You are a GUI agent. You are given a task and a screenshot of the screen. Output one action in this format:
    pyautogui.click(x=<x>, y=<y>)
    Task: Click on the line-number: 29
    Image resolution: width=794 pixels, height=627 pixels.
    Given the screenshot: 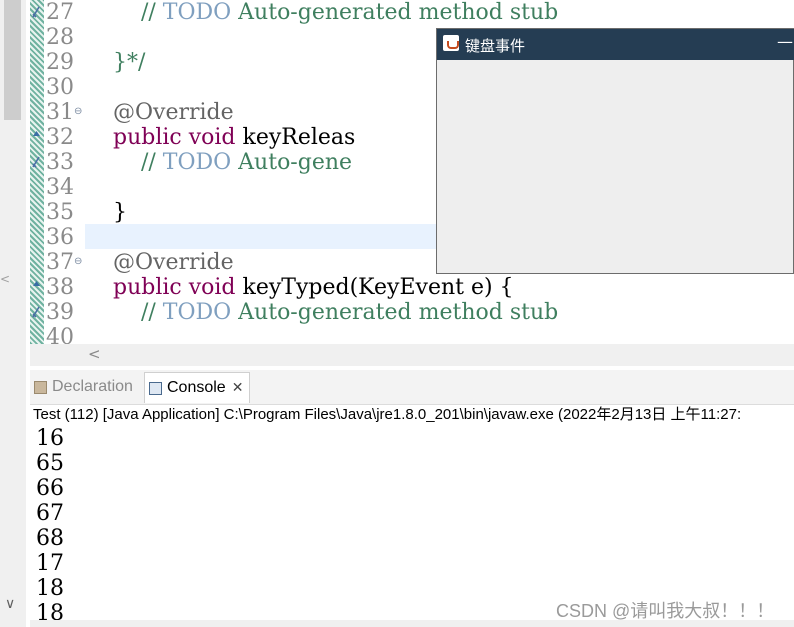 What is the action you would take?
    pyautogui.click(x=60, y=62)
    